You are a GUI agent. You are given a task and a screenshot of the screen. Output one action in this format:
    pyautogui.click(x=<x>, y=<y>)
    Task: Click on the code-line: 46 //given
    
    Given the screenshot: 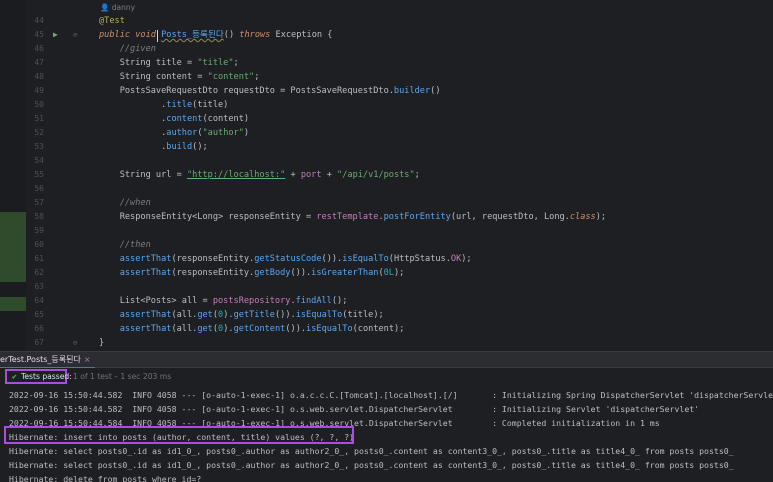 What is the action you would take?
    pyautogui.click(x=386, y=49)
    